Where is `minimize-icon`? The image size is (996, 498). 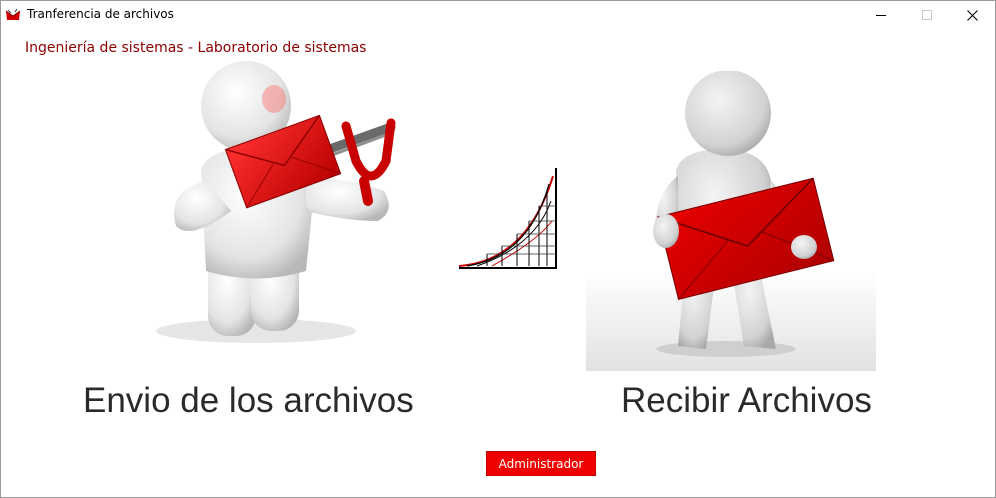
minimize-icon is located at coordinates (881, 15).